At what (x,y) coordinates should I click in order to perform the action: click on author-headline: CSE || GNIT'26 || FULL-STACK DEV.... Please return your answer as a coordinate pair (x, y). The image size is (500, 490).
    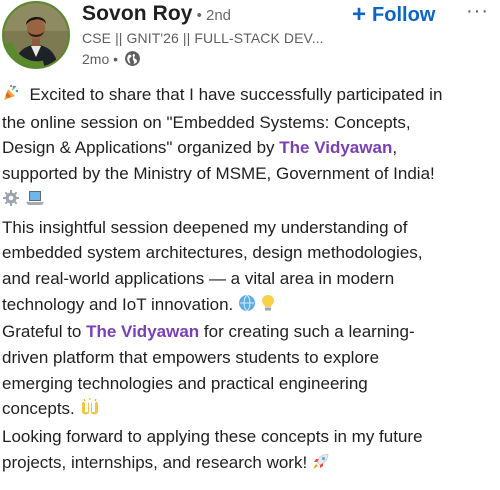
    Looking at the image, I should click on (203, 38).